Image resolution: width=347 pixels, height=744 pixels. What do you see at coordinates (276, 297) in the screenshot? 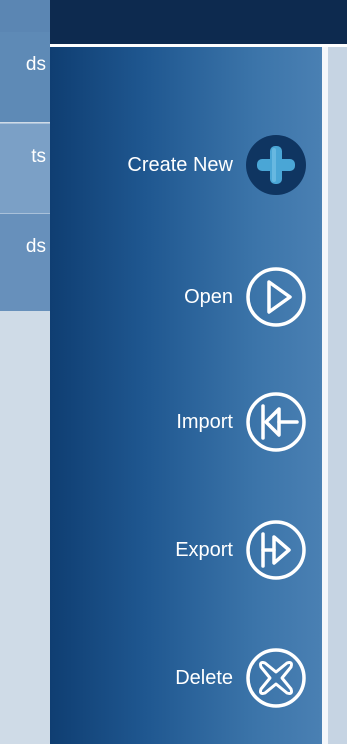
I see `play-circle-icon` at bounding box center [276, 297].